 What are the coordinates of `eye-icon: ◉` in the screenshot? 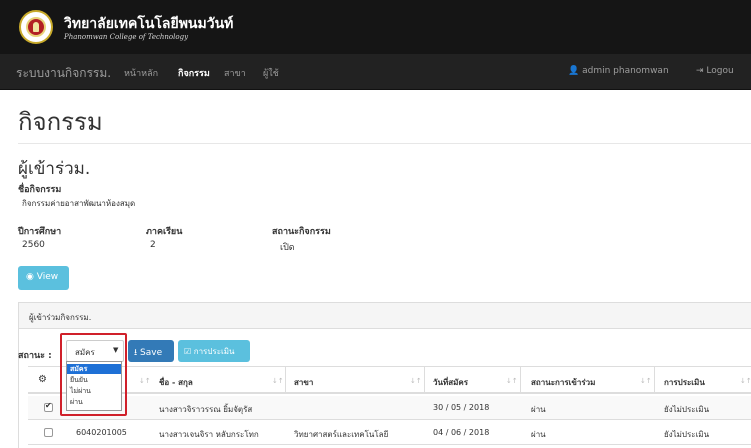 It's located at (30, 277).